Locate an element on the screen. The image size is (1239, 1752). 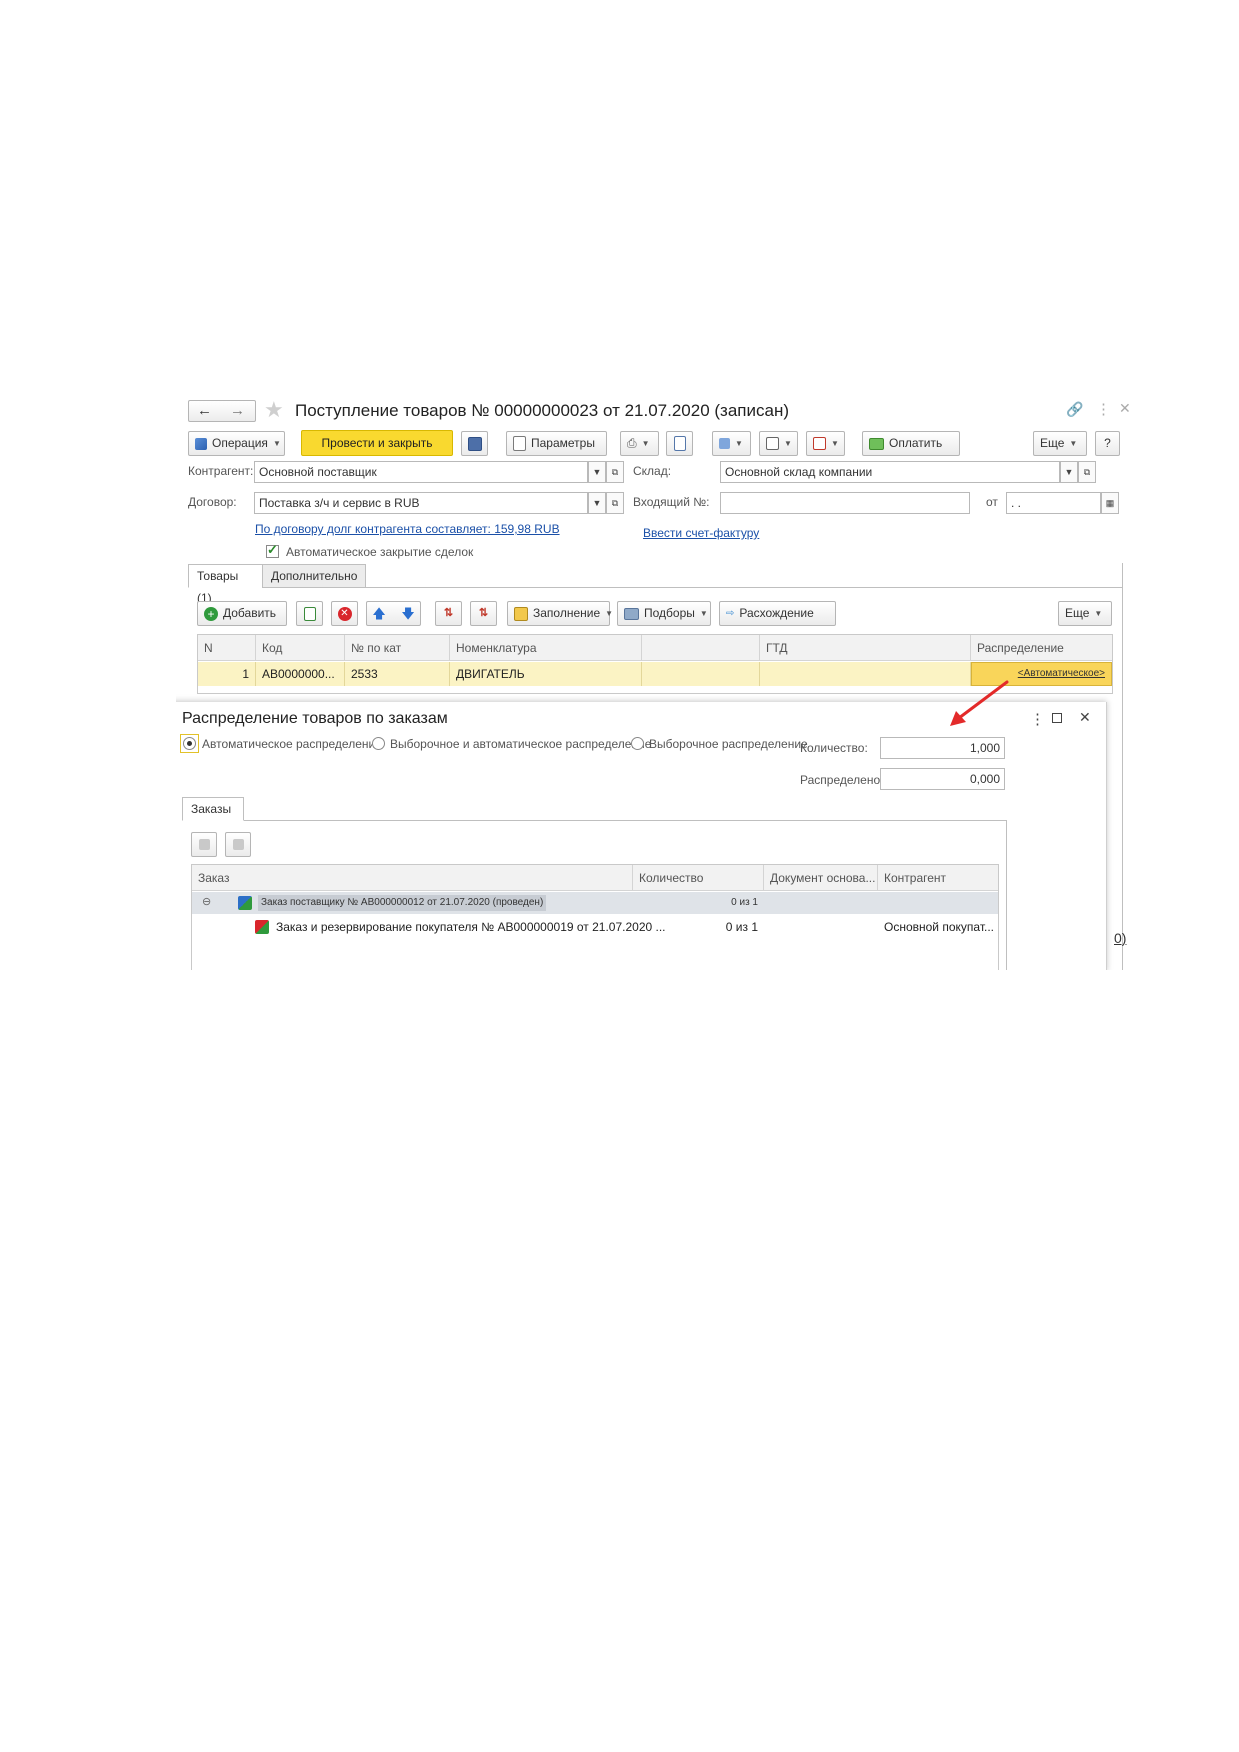
annotation-arrow is located at coordinates (979, 703).